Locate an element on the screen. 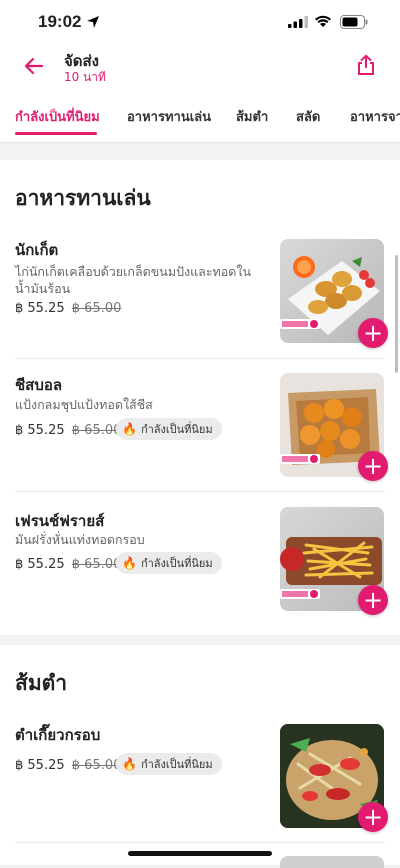 This screenshot has width=400, height=868. home-indicator is located at coordinates (200, 853).